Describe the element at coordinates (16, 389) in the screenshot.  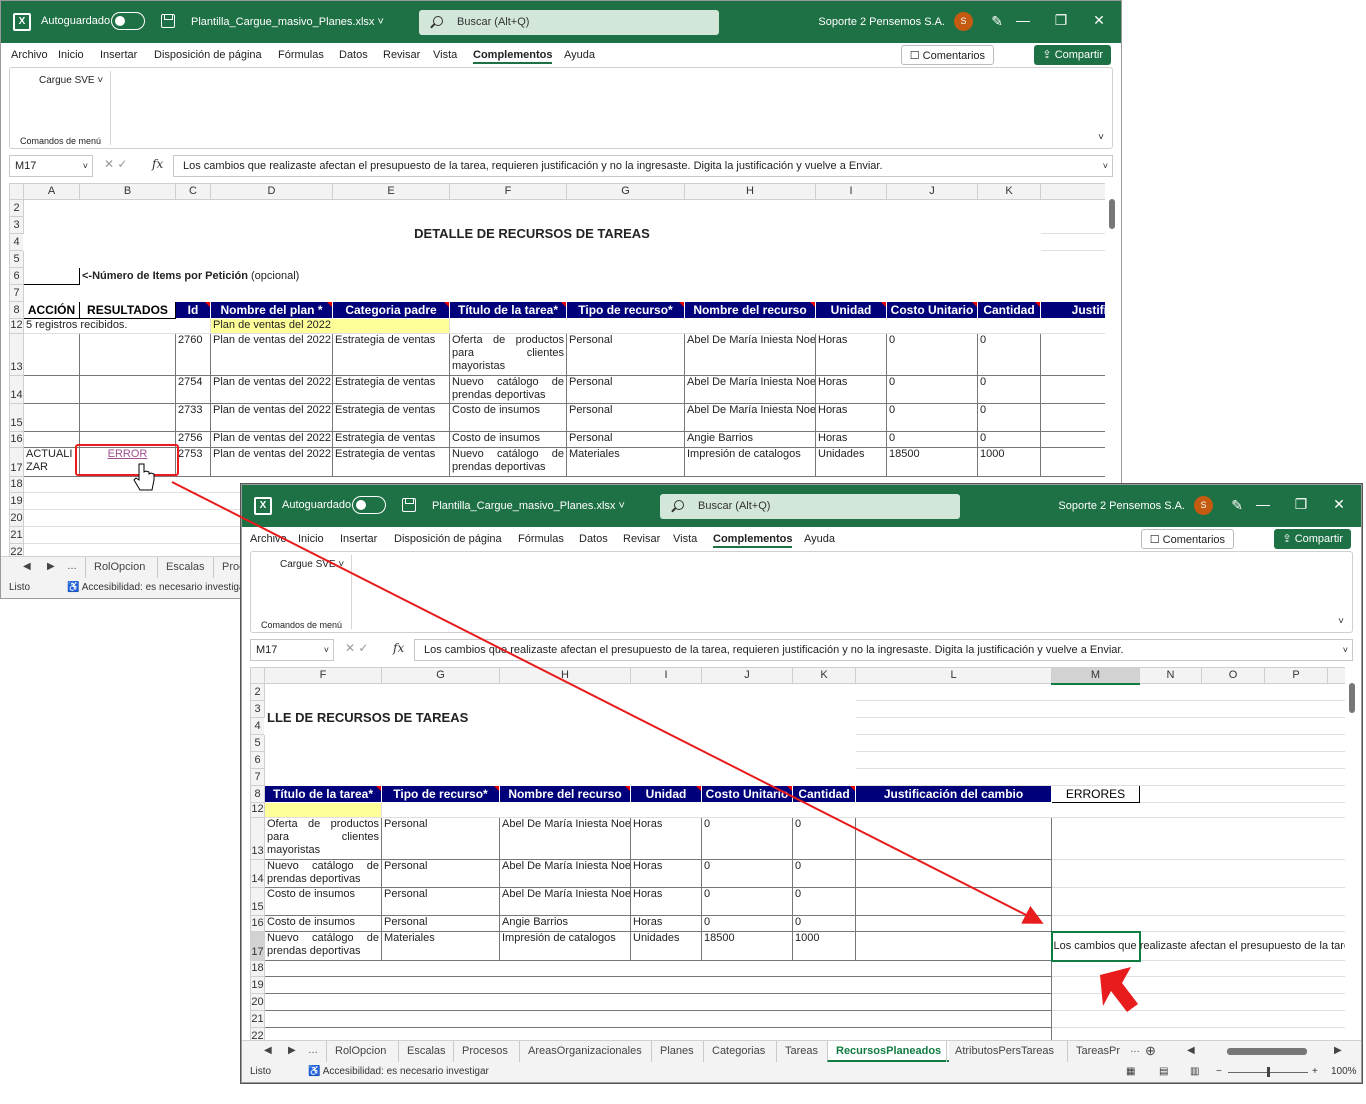
I see `row-header: 14` at that location.